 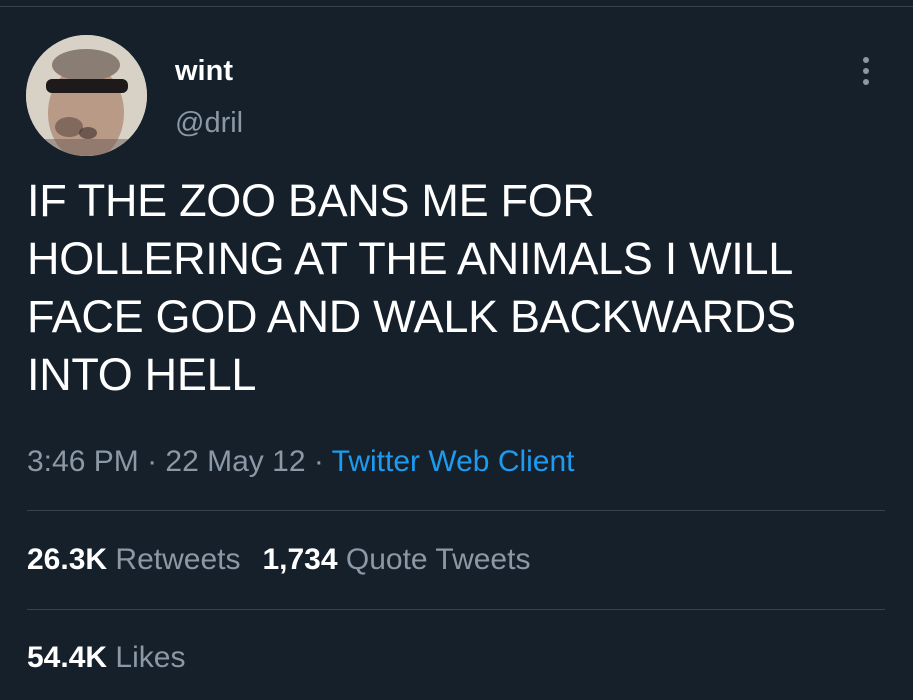 What do you see at coordinates (456, 6) in the screenshot?
I see `top-divider` at bounding box center [456, 6].